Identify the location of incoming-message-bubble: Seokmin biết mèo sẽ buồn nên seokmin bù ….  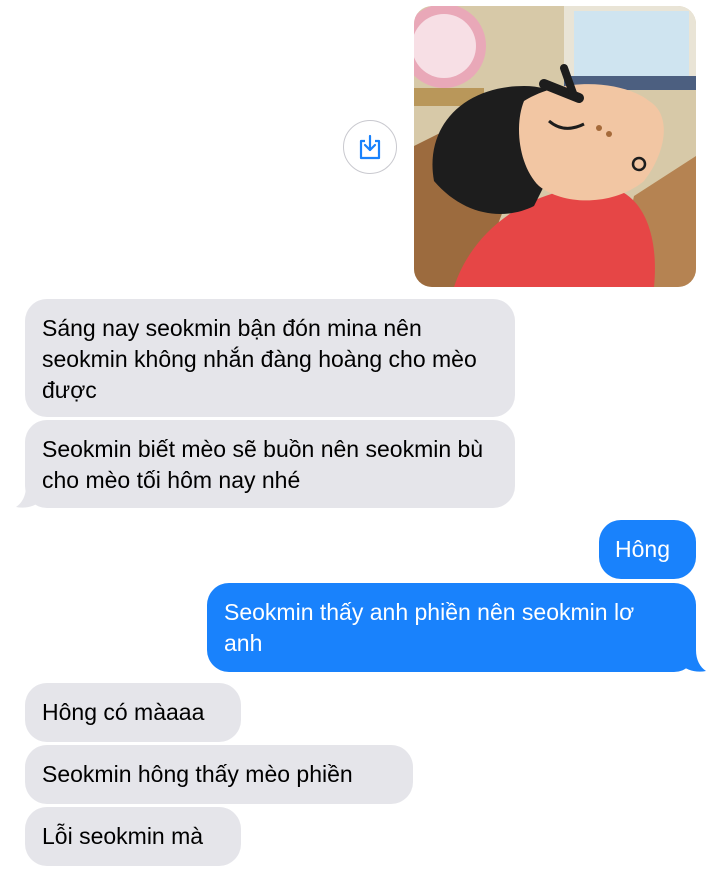
(270, 464).